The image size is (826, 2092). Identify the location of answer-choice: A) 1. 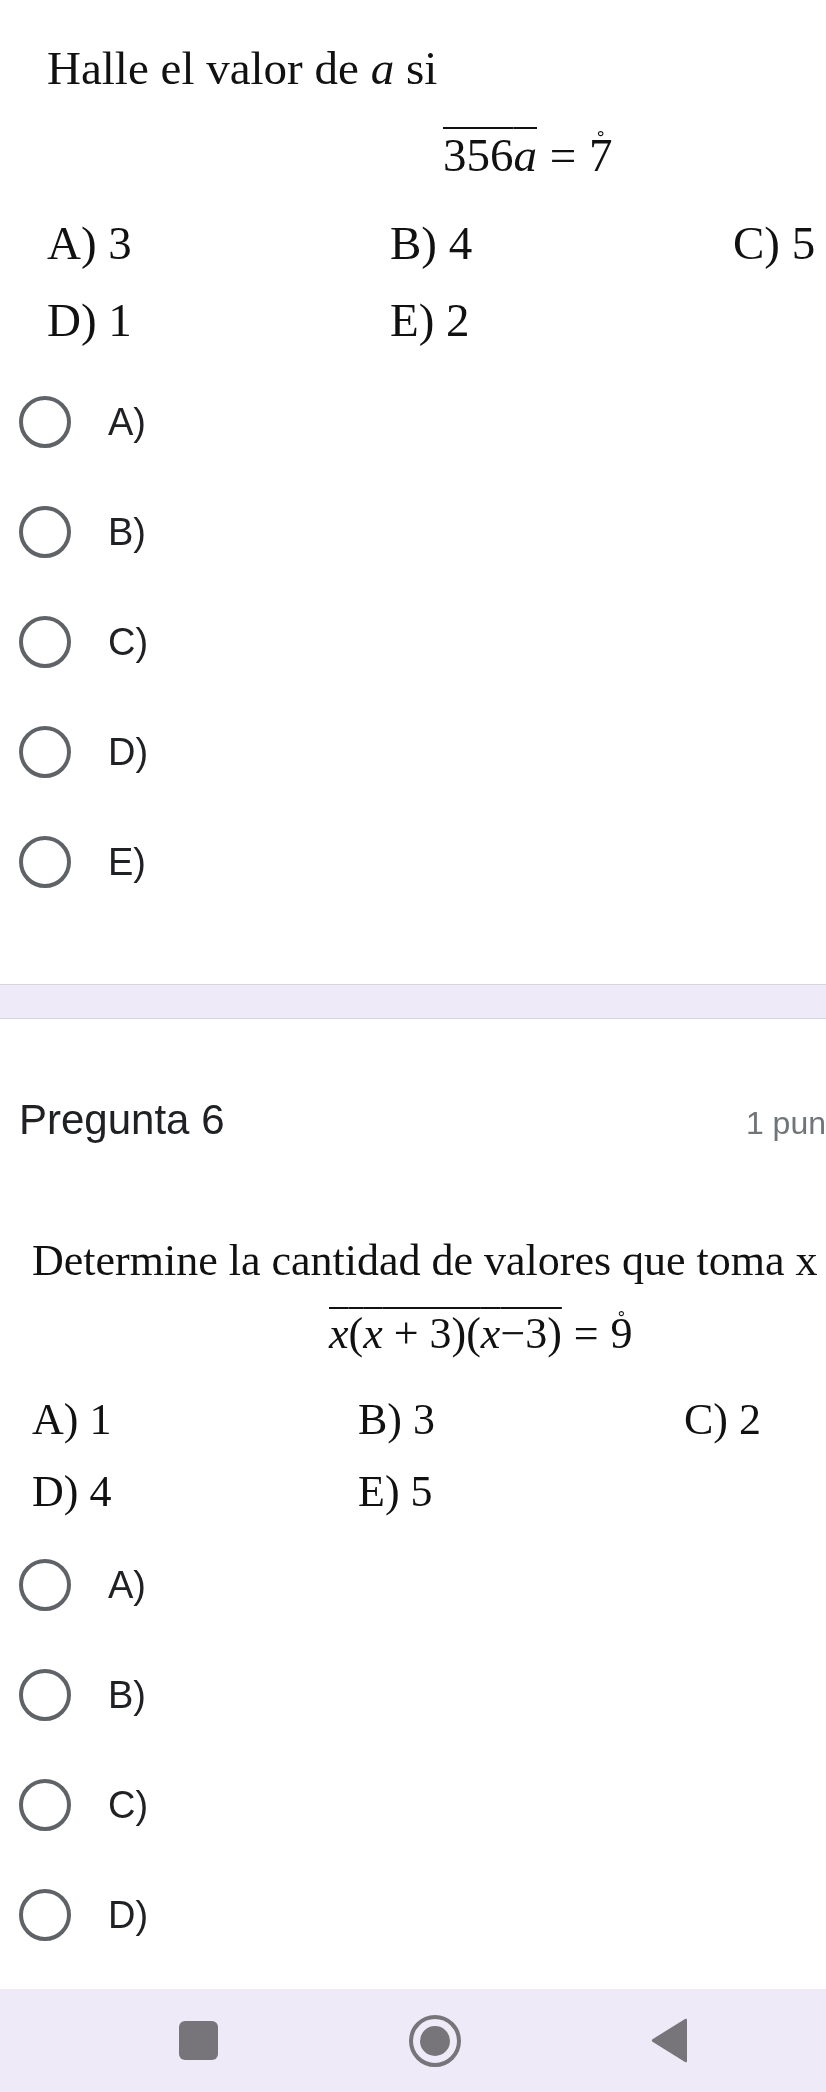
(72, 1420).